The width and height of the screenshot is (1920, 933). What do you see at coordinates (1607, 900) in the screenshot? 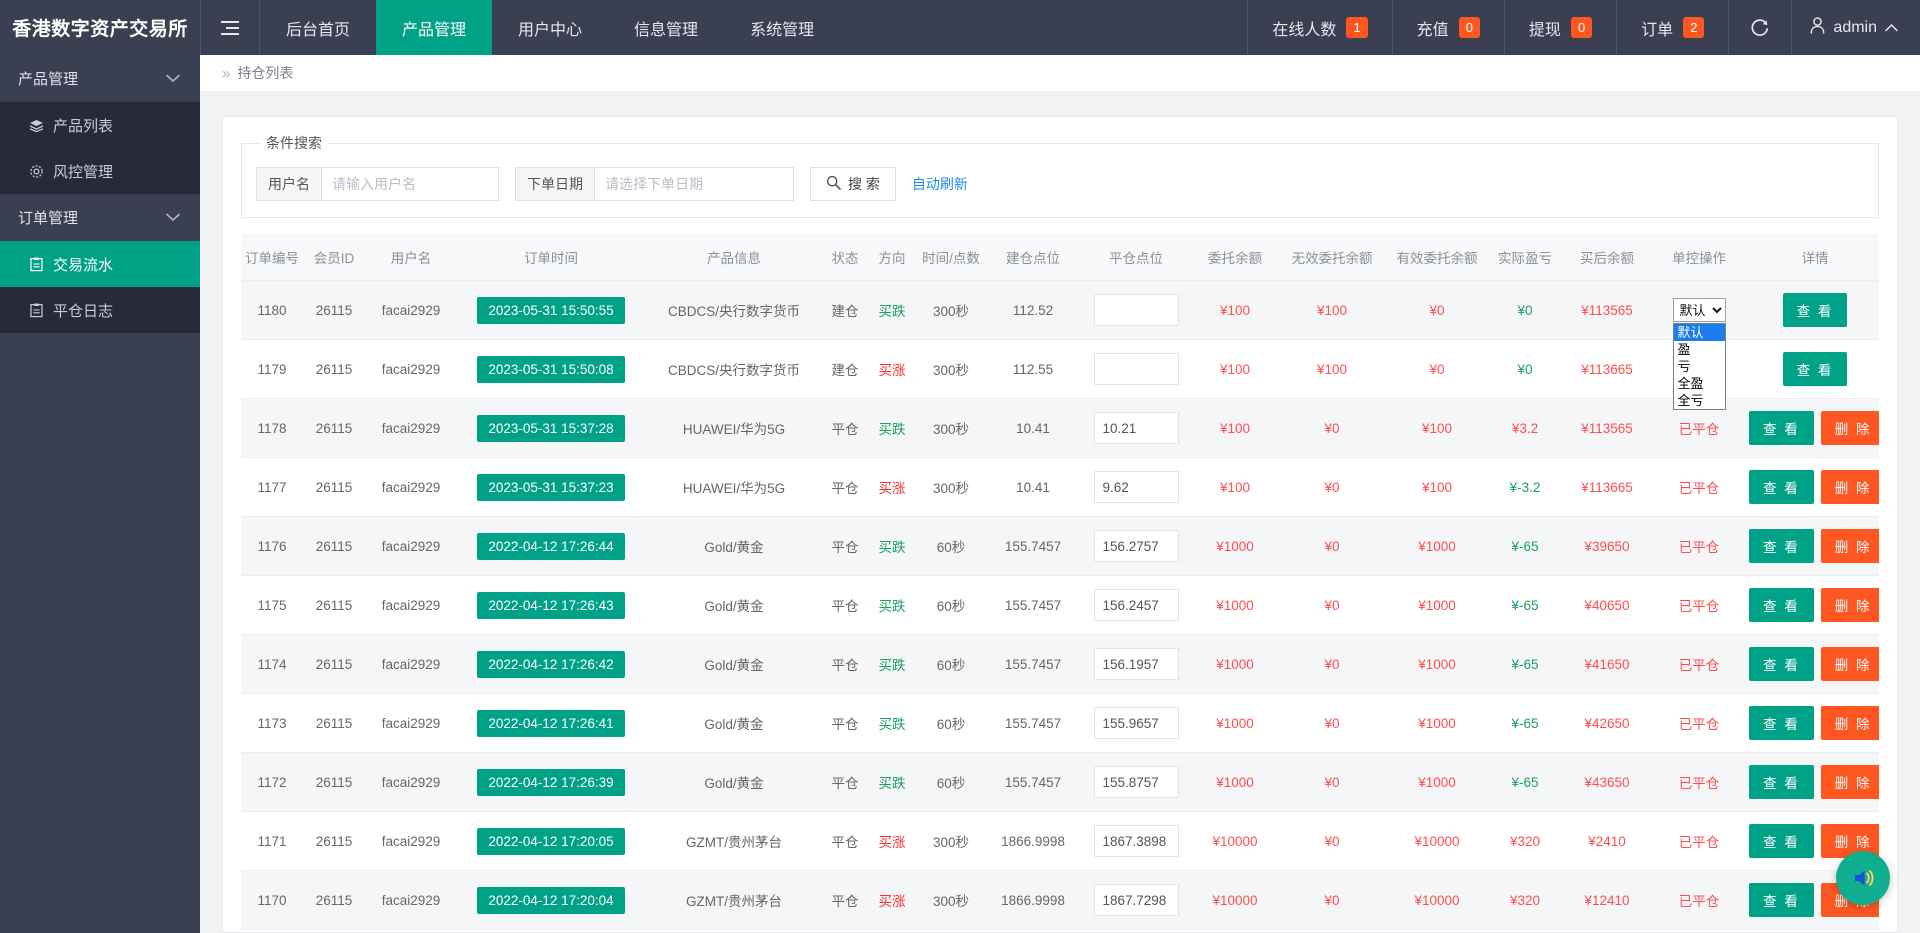
I see `cell-balance-after: ¥12410` at bounding box center [1607, 900].